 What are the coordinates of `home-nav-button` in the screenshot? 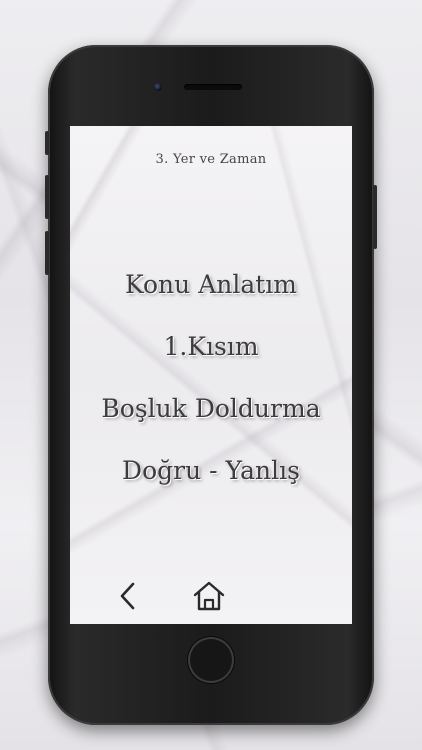 It's located at (209, 596).